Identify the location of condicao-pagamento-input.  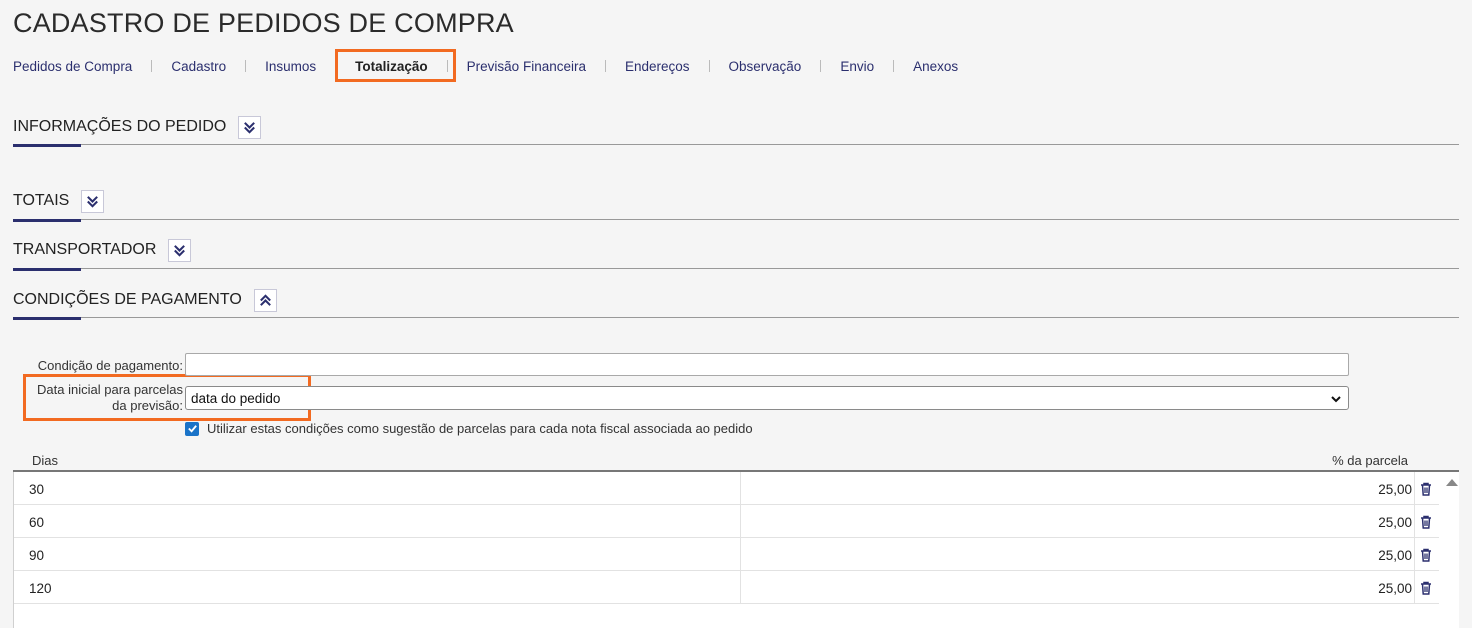
(767, 364).